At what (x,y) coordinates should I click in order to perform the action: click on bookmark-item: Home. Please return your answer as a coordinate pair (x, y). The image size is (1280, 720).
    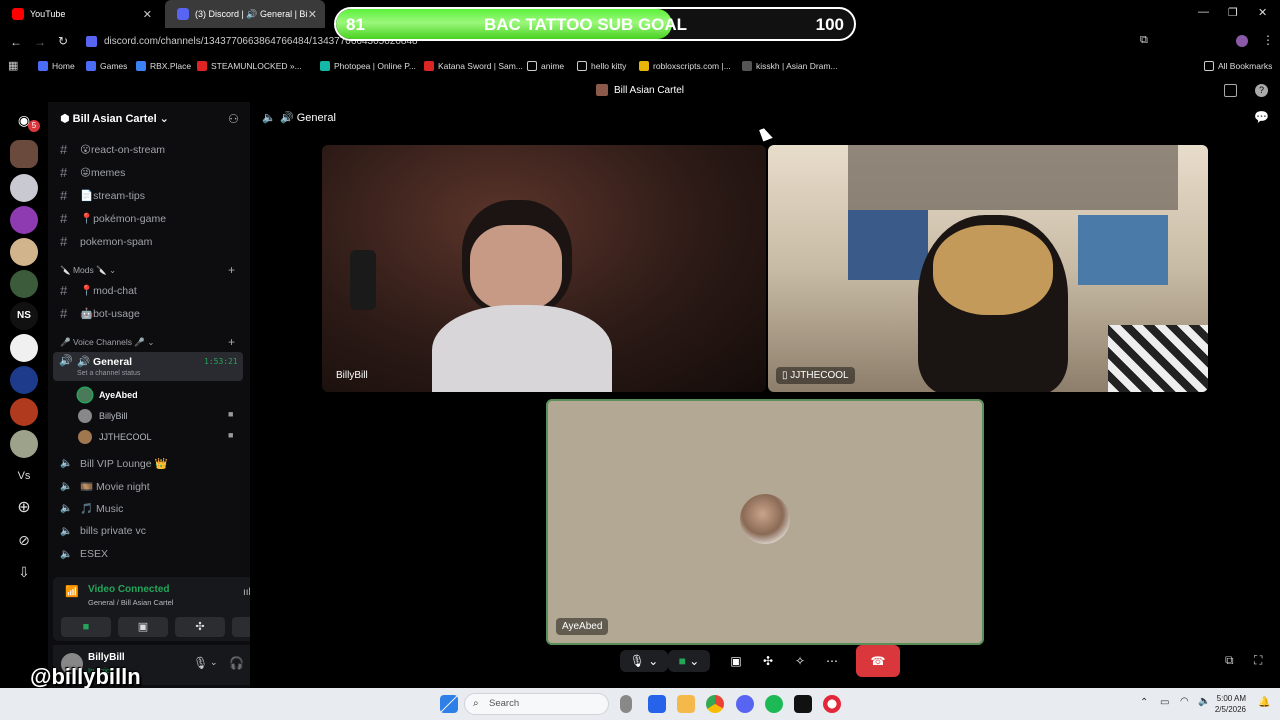
    Looking at the image, I should click on (56, 66).